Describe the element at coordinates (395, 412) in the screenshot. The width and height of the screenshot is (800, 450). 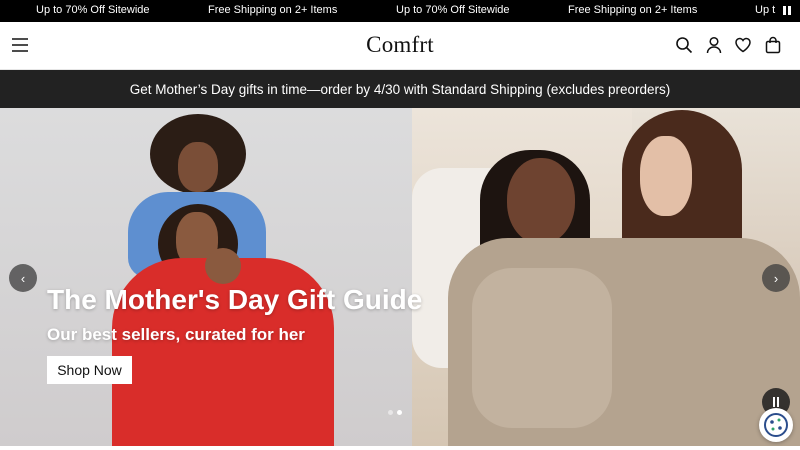
I see `carousel-dots` at that location.